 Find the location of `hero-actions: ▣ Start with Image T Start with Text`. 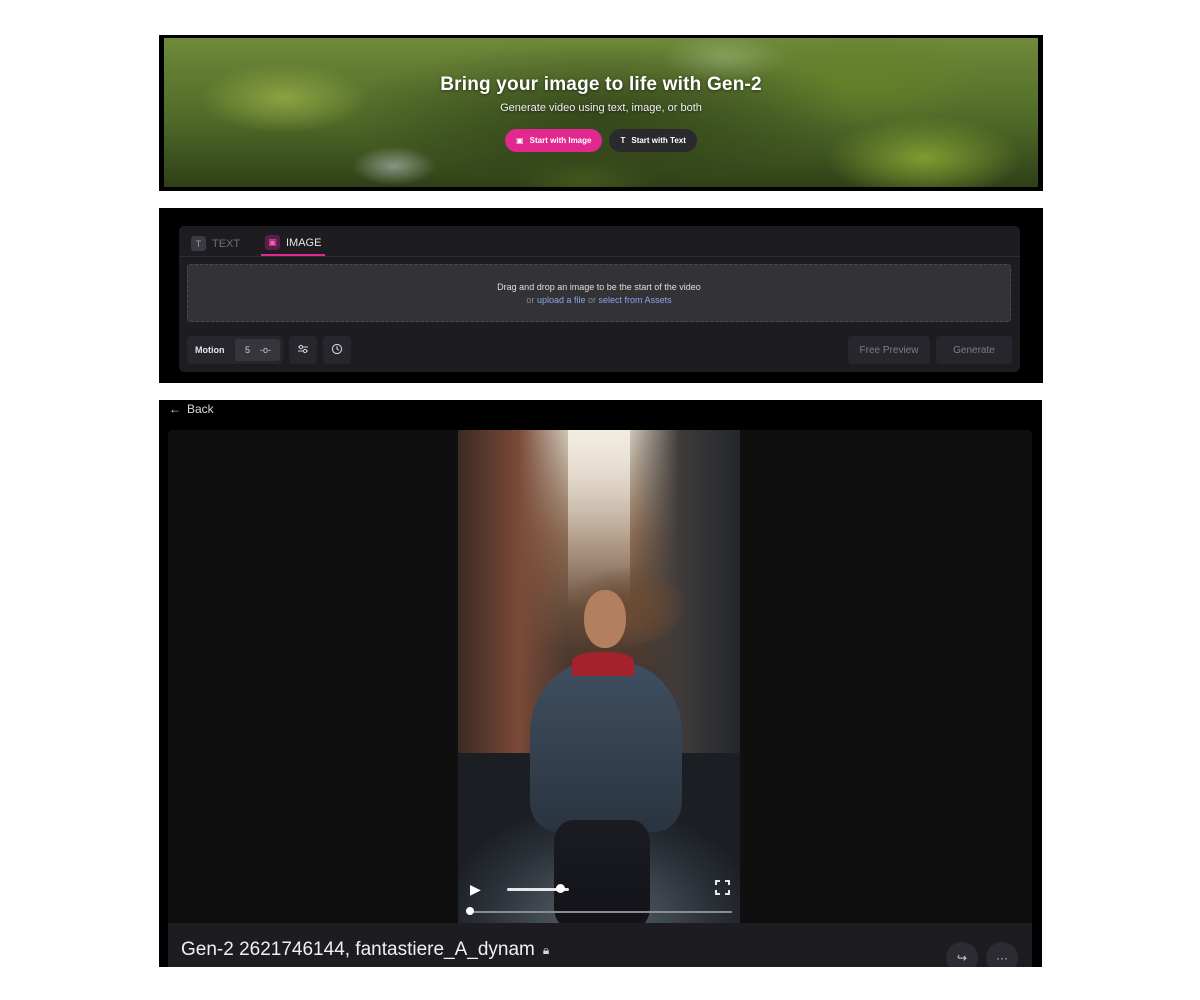

hero-actions: ▣ Start with Image T Start with Text is located at coordinates (601, 140).